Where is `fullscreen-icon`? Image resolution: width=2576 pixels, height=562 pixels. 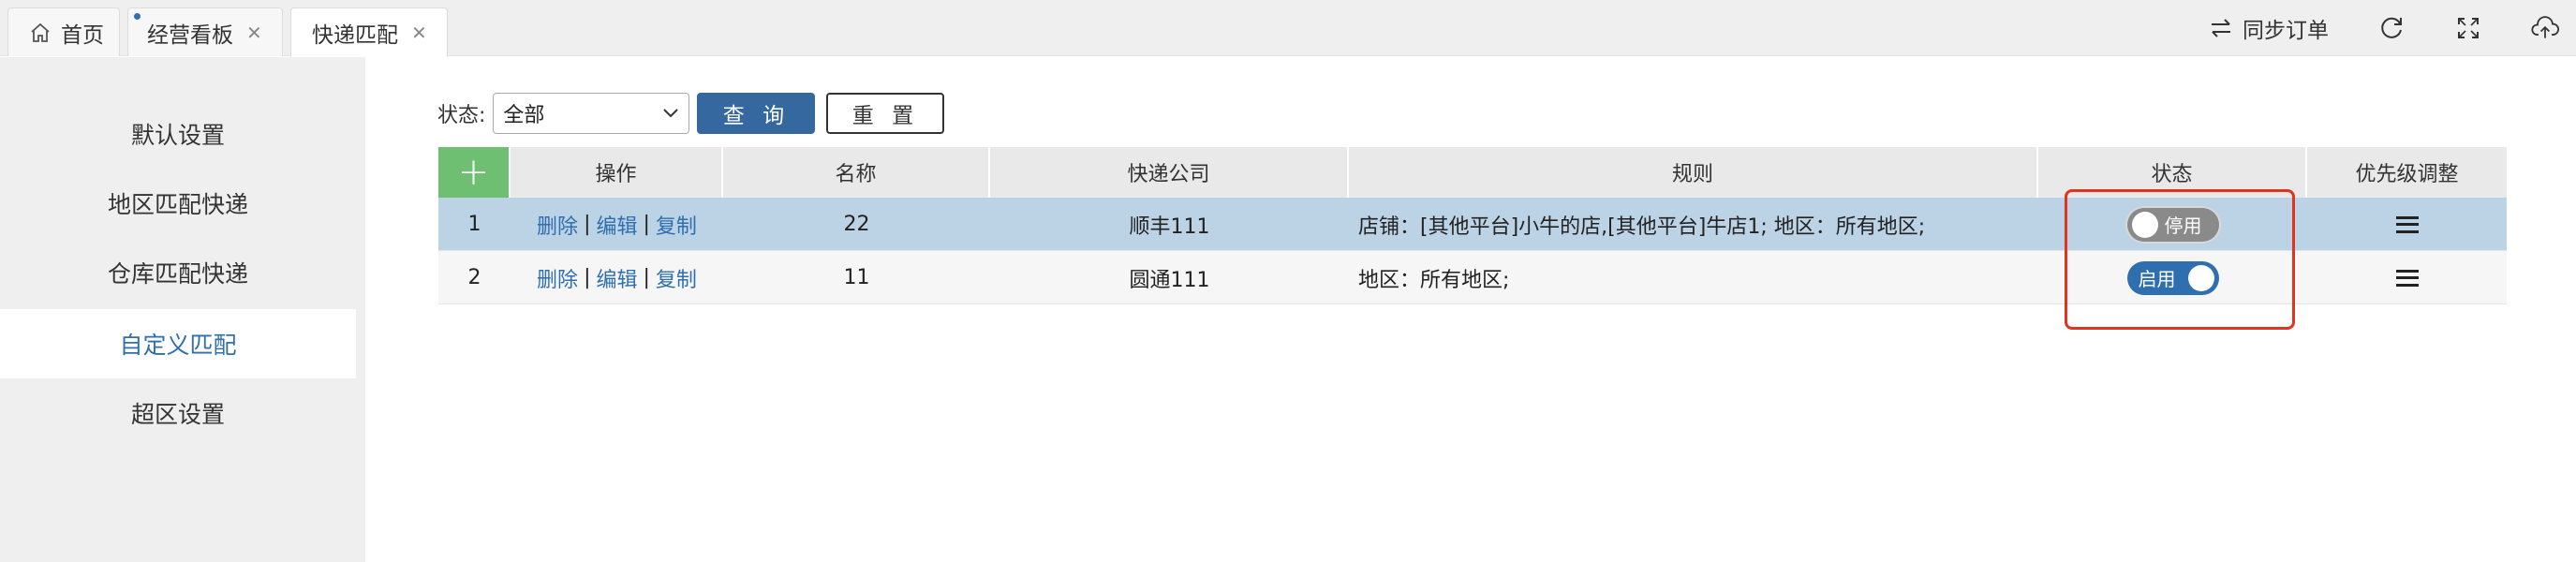 fullscreen-icon is located at coordinates (2468, 28).